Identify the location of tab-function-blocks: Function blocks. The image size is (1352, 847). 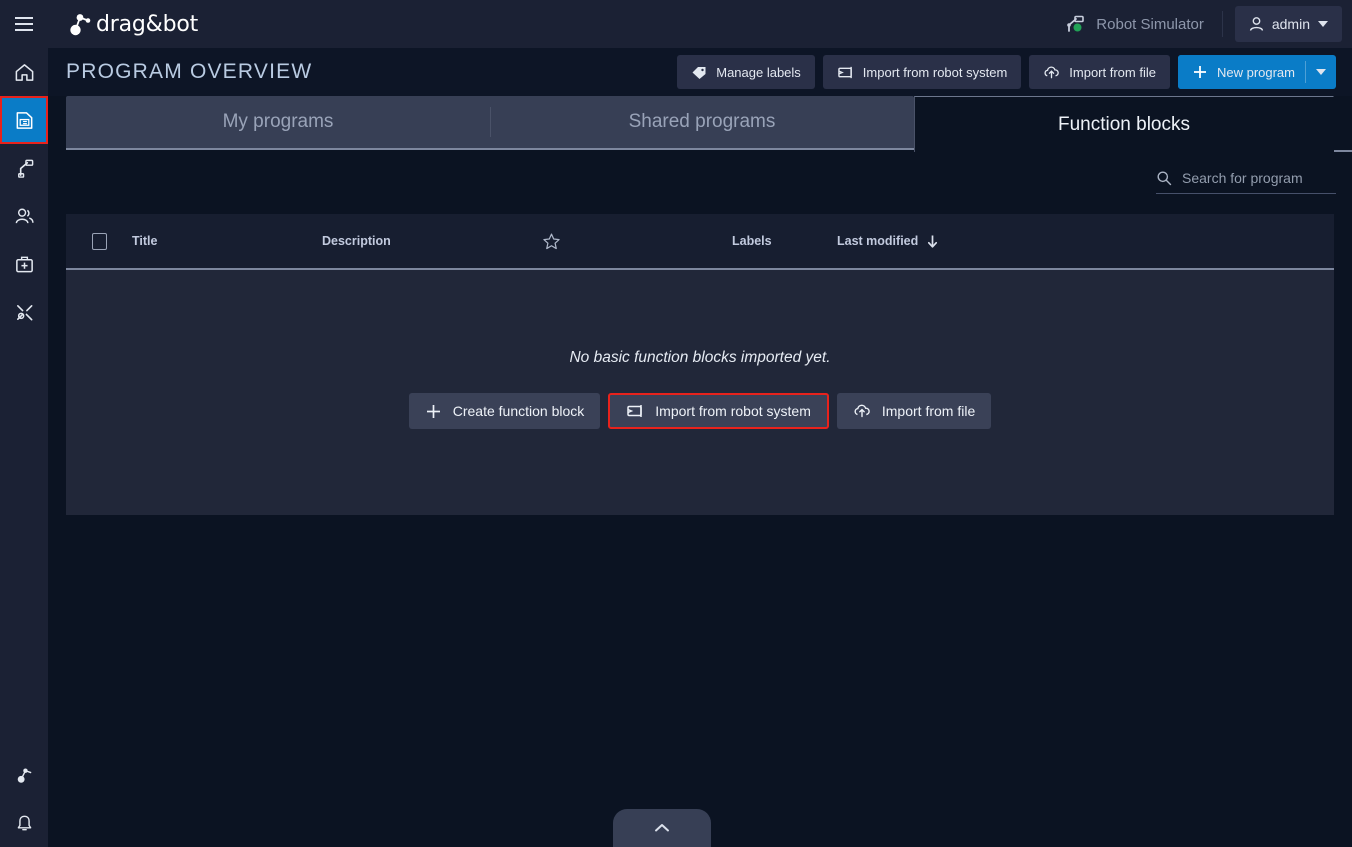
(1124, 124).